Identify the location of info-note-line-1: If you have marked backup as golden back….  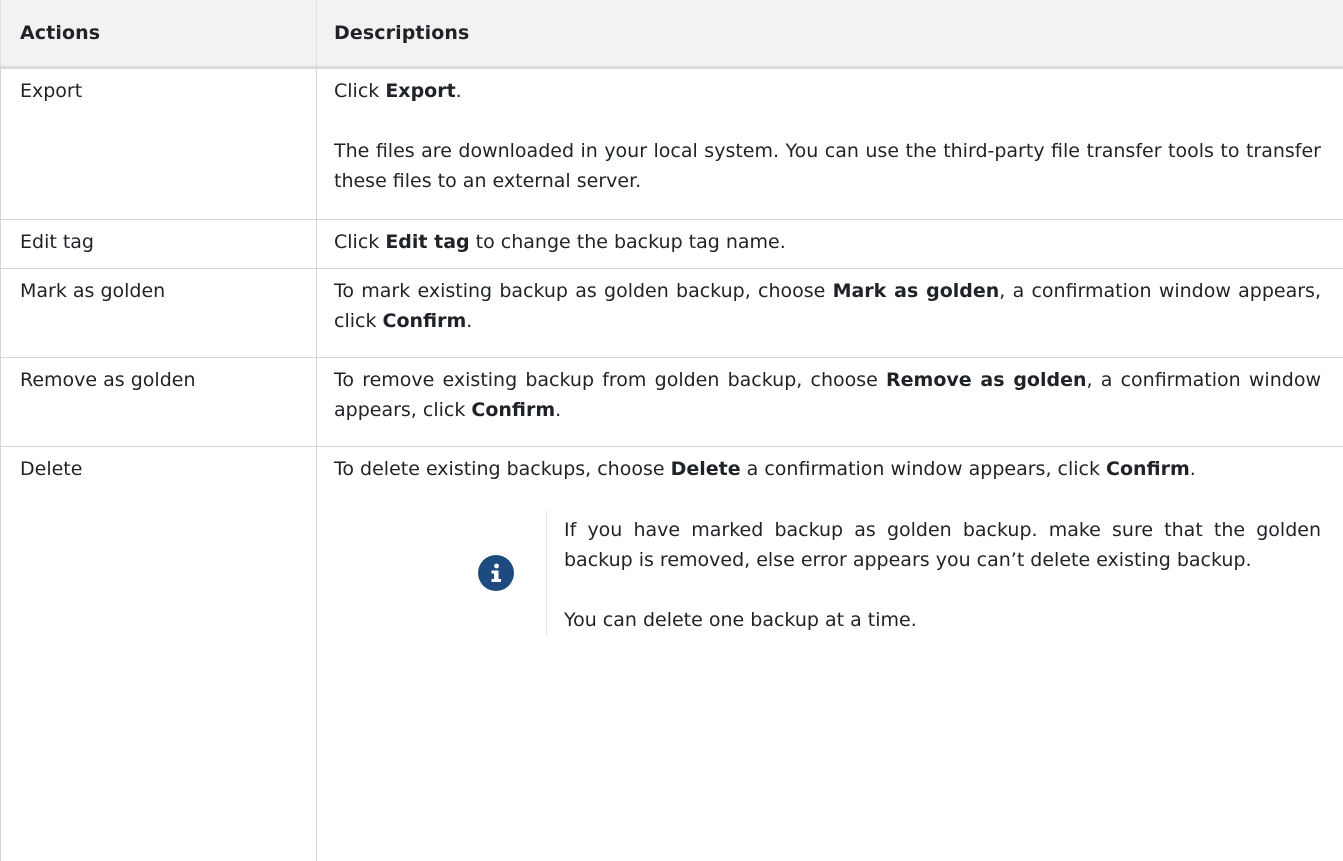
(942, 545).